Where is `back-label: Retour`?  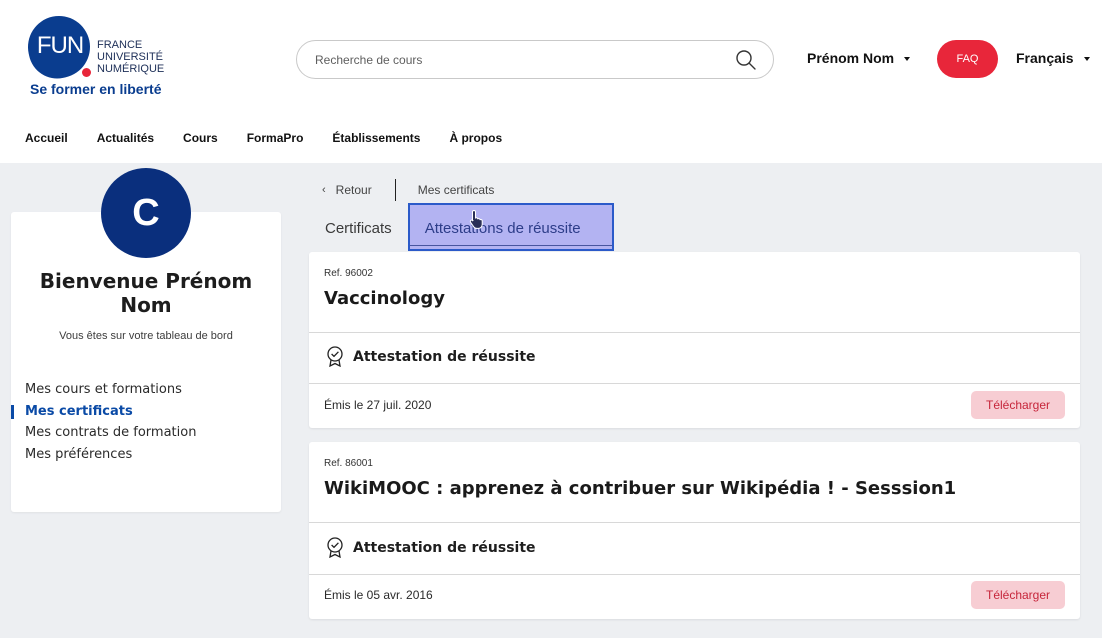
back-label: Retour is located at coordinates (353, 190).